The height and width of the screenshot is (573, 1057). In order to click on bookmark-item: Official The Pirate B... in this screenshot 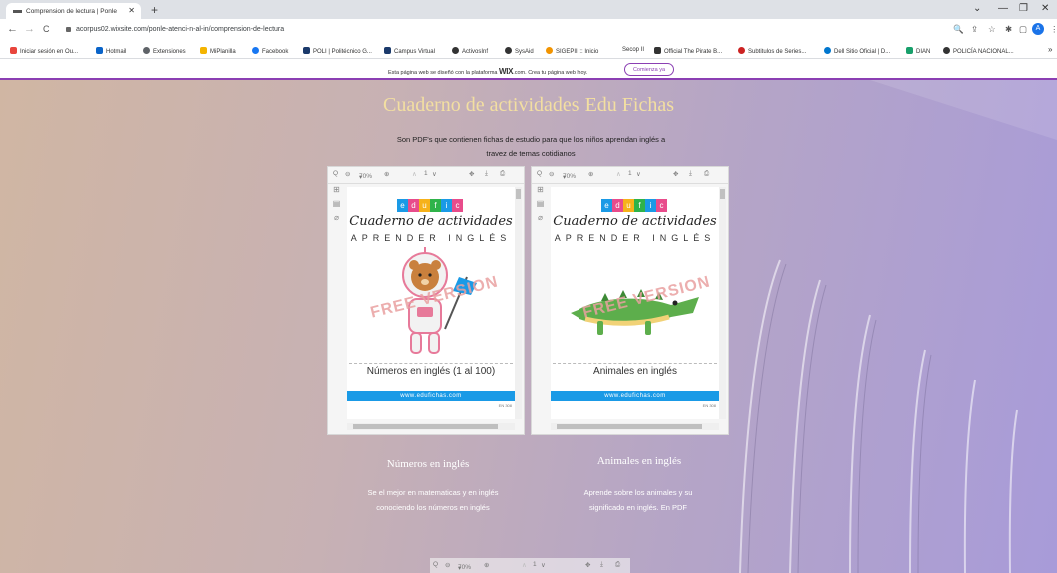, I will do `click(688, 51)`.